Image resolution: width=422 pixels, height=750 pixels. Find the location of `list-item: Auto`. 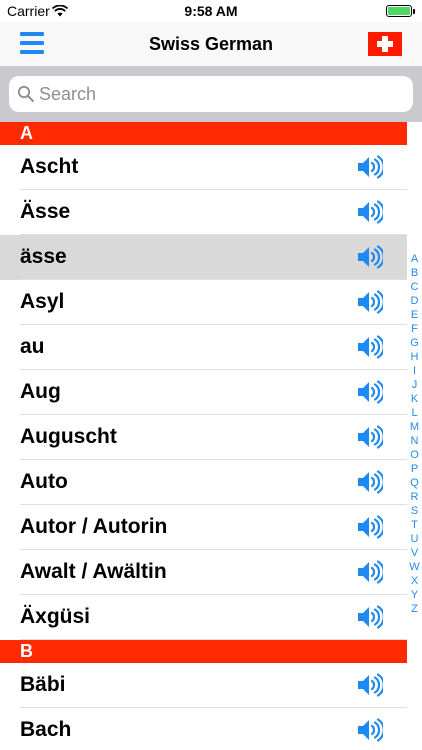

list-item: Auto is located at coordinates (203, 482).